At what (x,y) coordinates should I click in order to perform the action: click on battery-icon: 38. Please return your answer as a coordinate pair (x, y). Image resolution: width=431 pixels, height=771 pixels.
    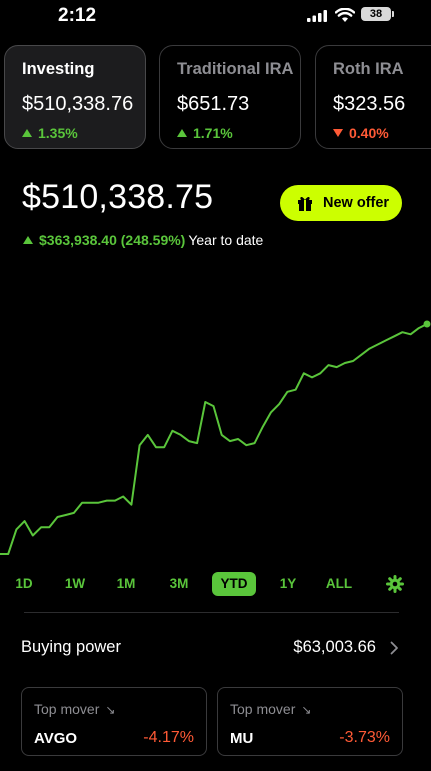
    Looking at the image, I should click on (377, 14).